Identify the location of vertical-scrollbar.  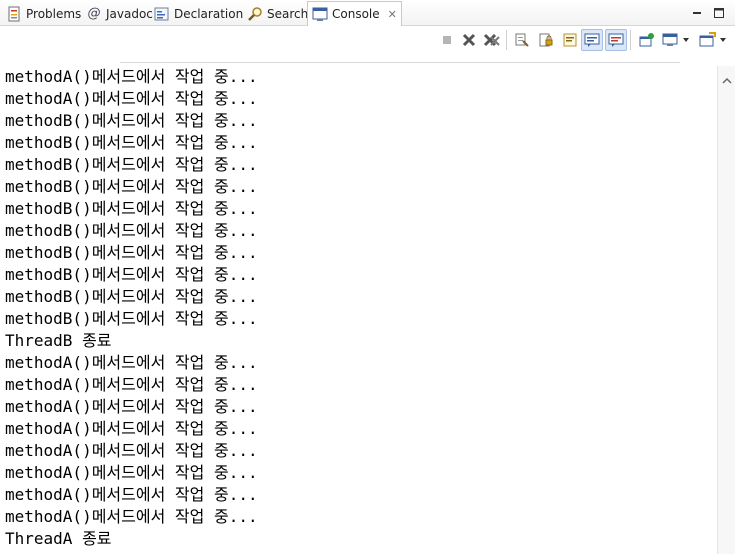
(726, 310).